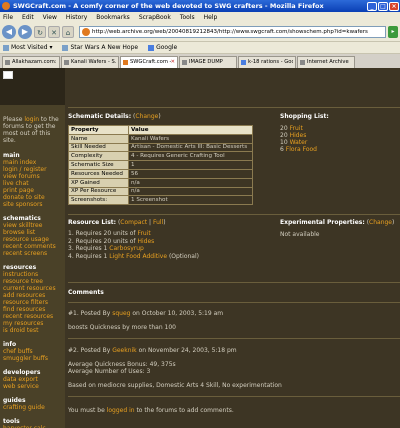 This screenshot has width=400, height=428. What do you see at coordinates (33, 295) in the screenshot?
I see `sidebar-link: add resources` at bounding box center [33, 295].